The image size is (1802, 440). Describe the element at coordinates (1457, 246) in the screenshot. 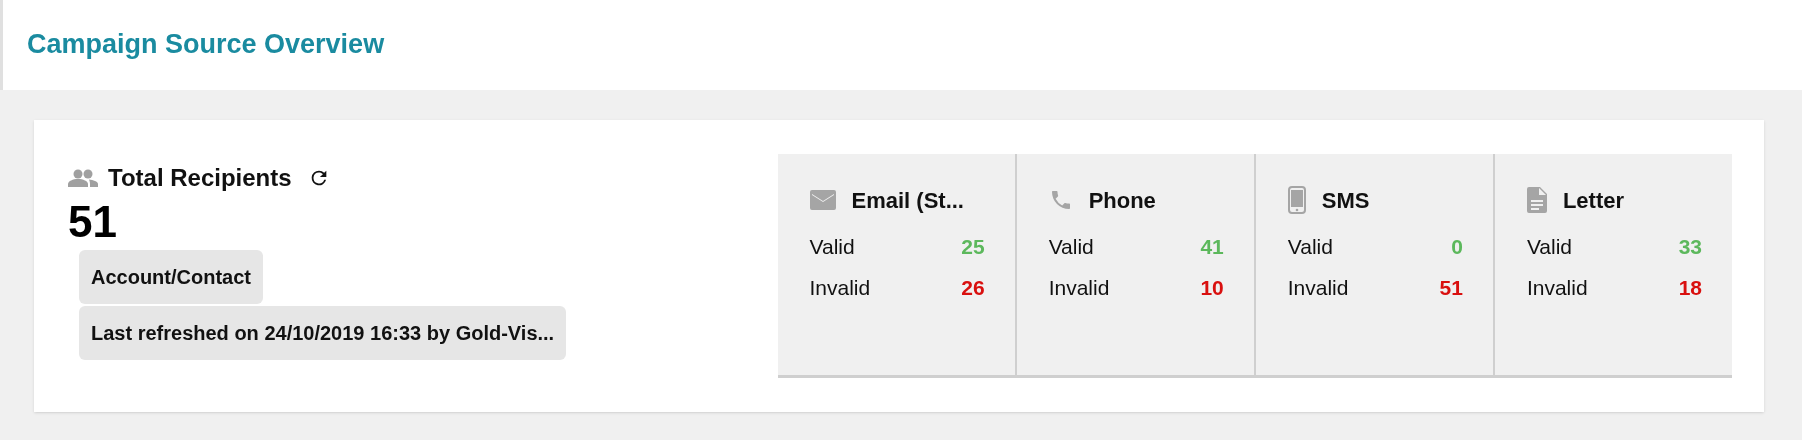

I see `status-count: 0` at that location.